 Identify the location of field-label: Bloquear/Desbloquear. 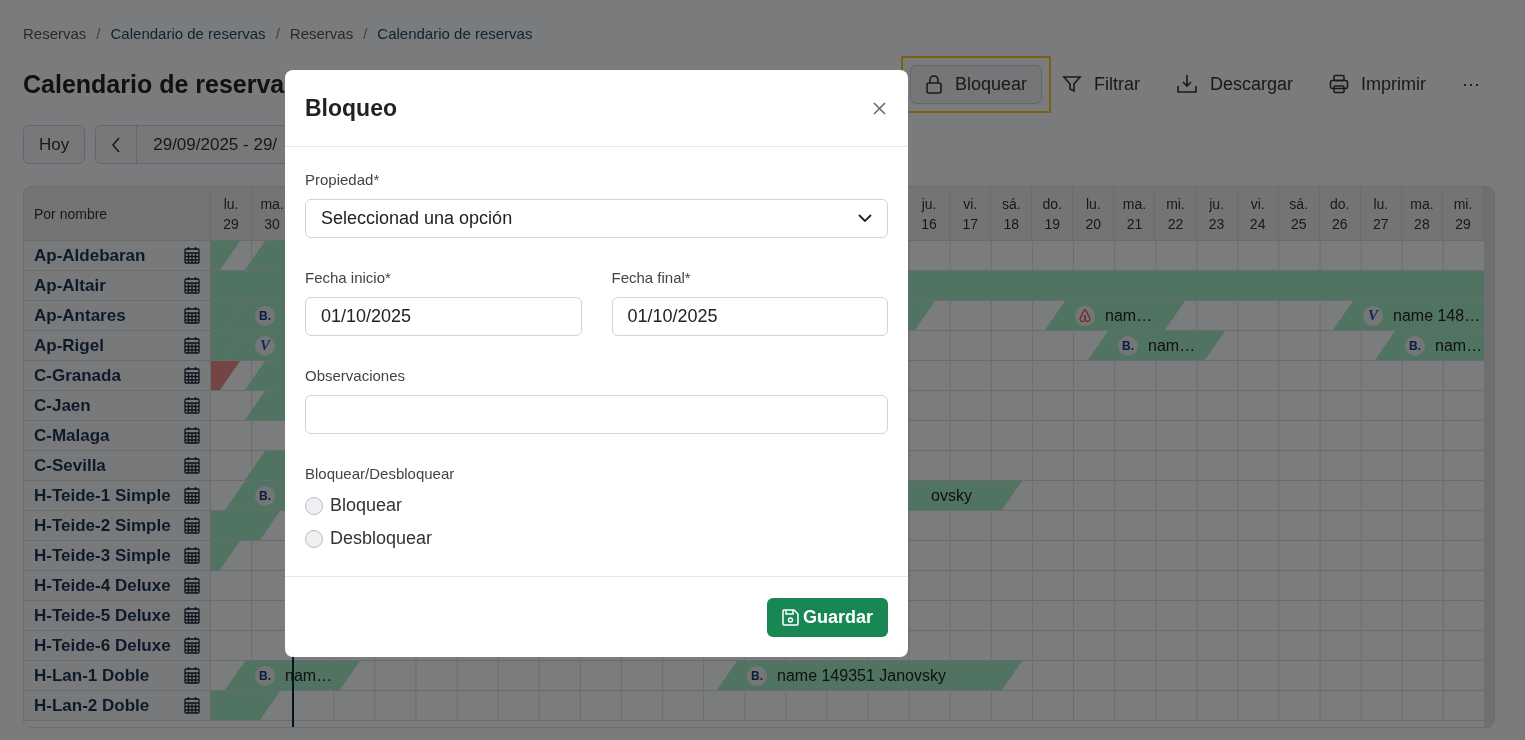
(380, 473).